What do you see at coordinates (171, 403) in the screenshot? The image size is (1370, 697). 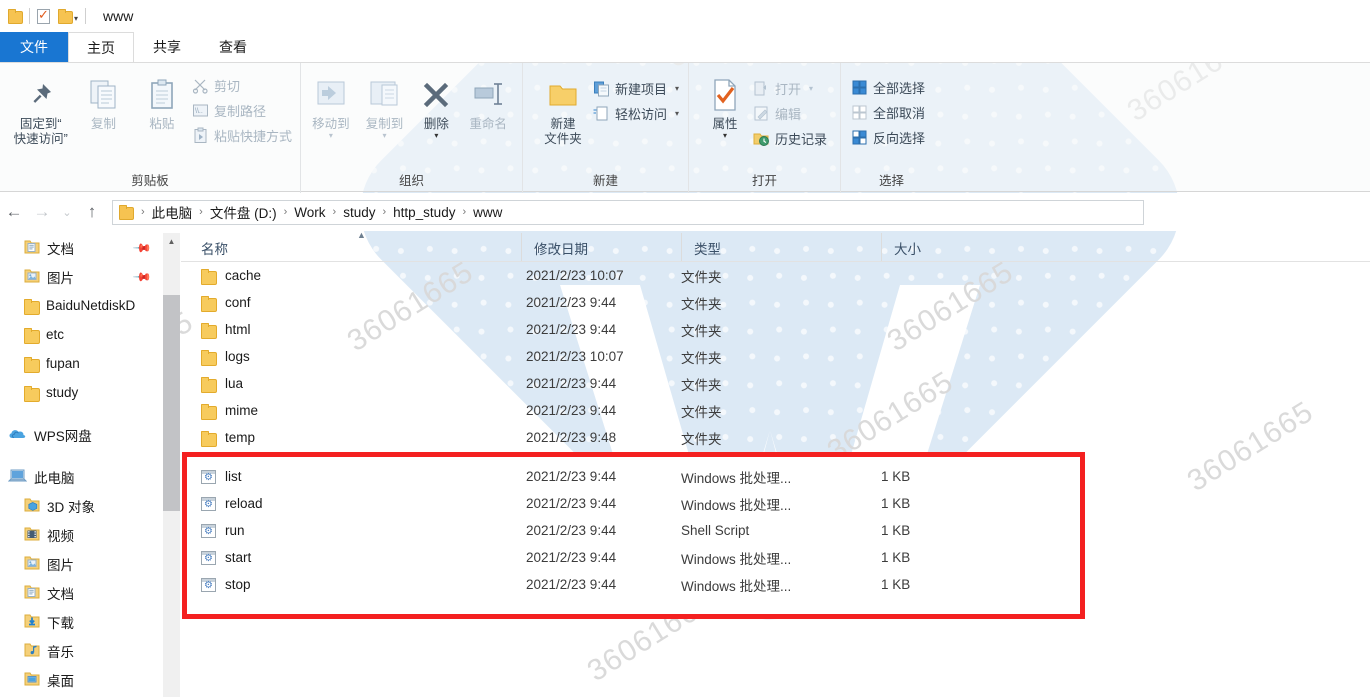 I see `scrollbar-thumb` at bounding box center [171, 403].